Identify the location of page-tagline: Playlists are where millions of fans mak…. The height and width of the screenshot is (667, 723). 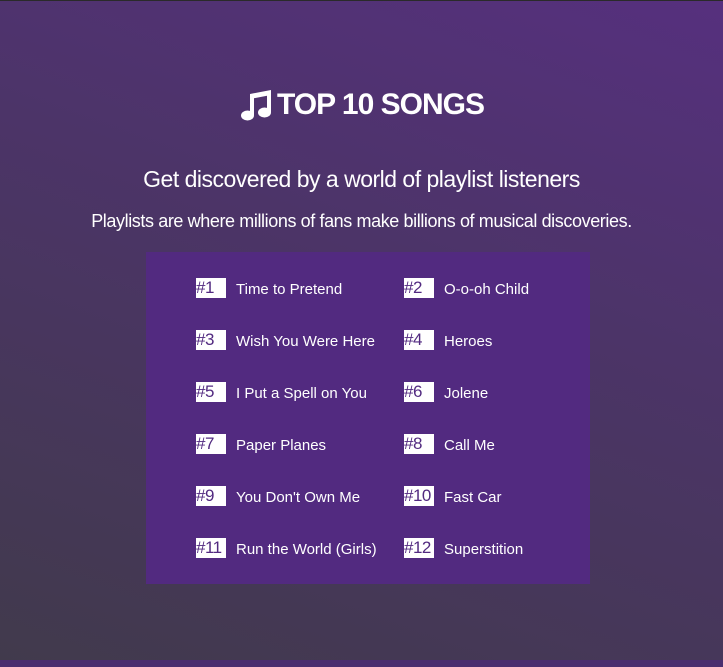
(361, 221).